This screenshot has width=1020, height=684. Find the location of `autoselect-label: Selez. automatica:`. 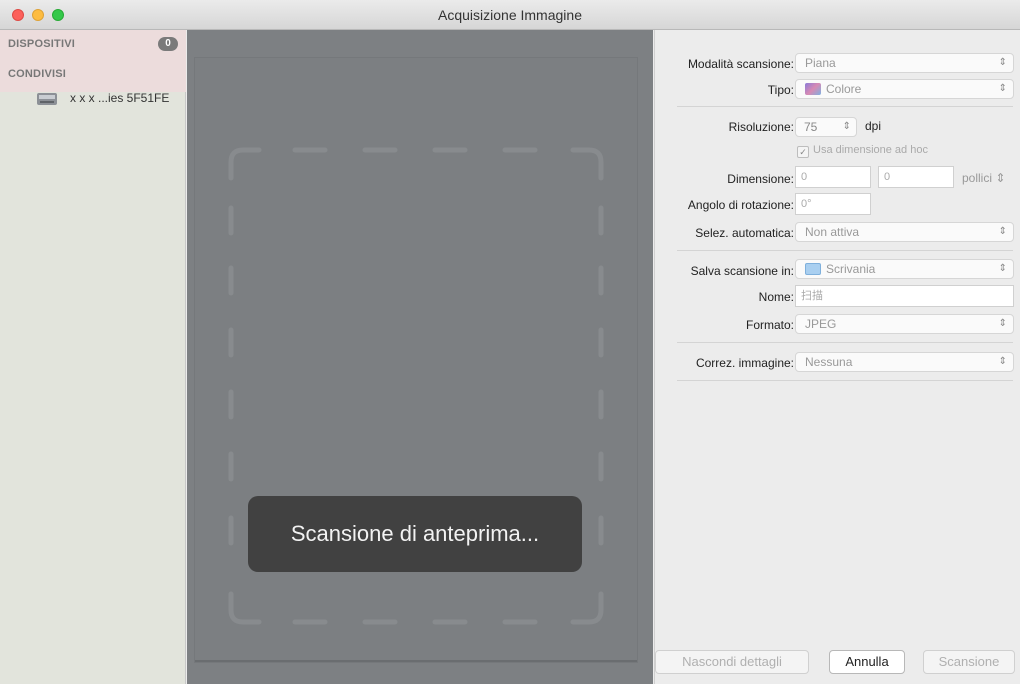

autoselect-label: Selez. automatica: is located at coordinates (744, 233).